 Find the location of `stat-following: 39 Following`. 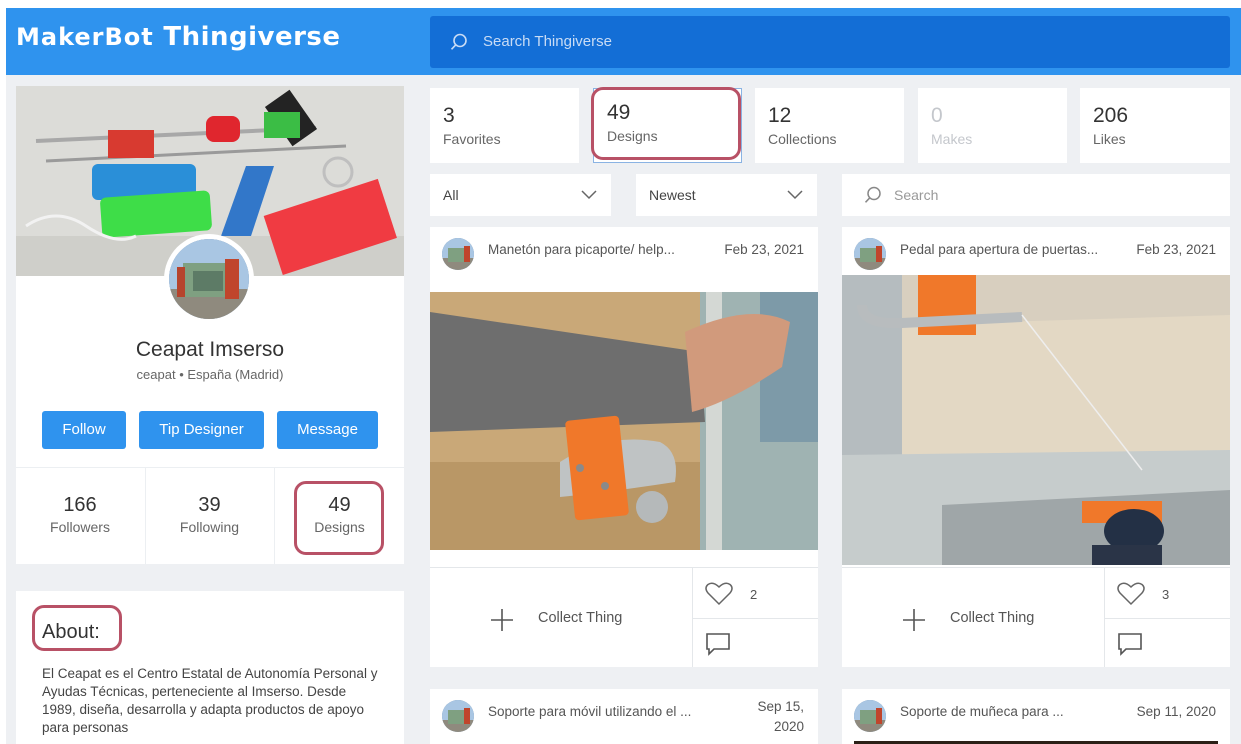

stat-following: 39 Following is located at coordinates (209, 516).